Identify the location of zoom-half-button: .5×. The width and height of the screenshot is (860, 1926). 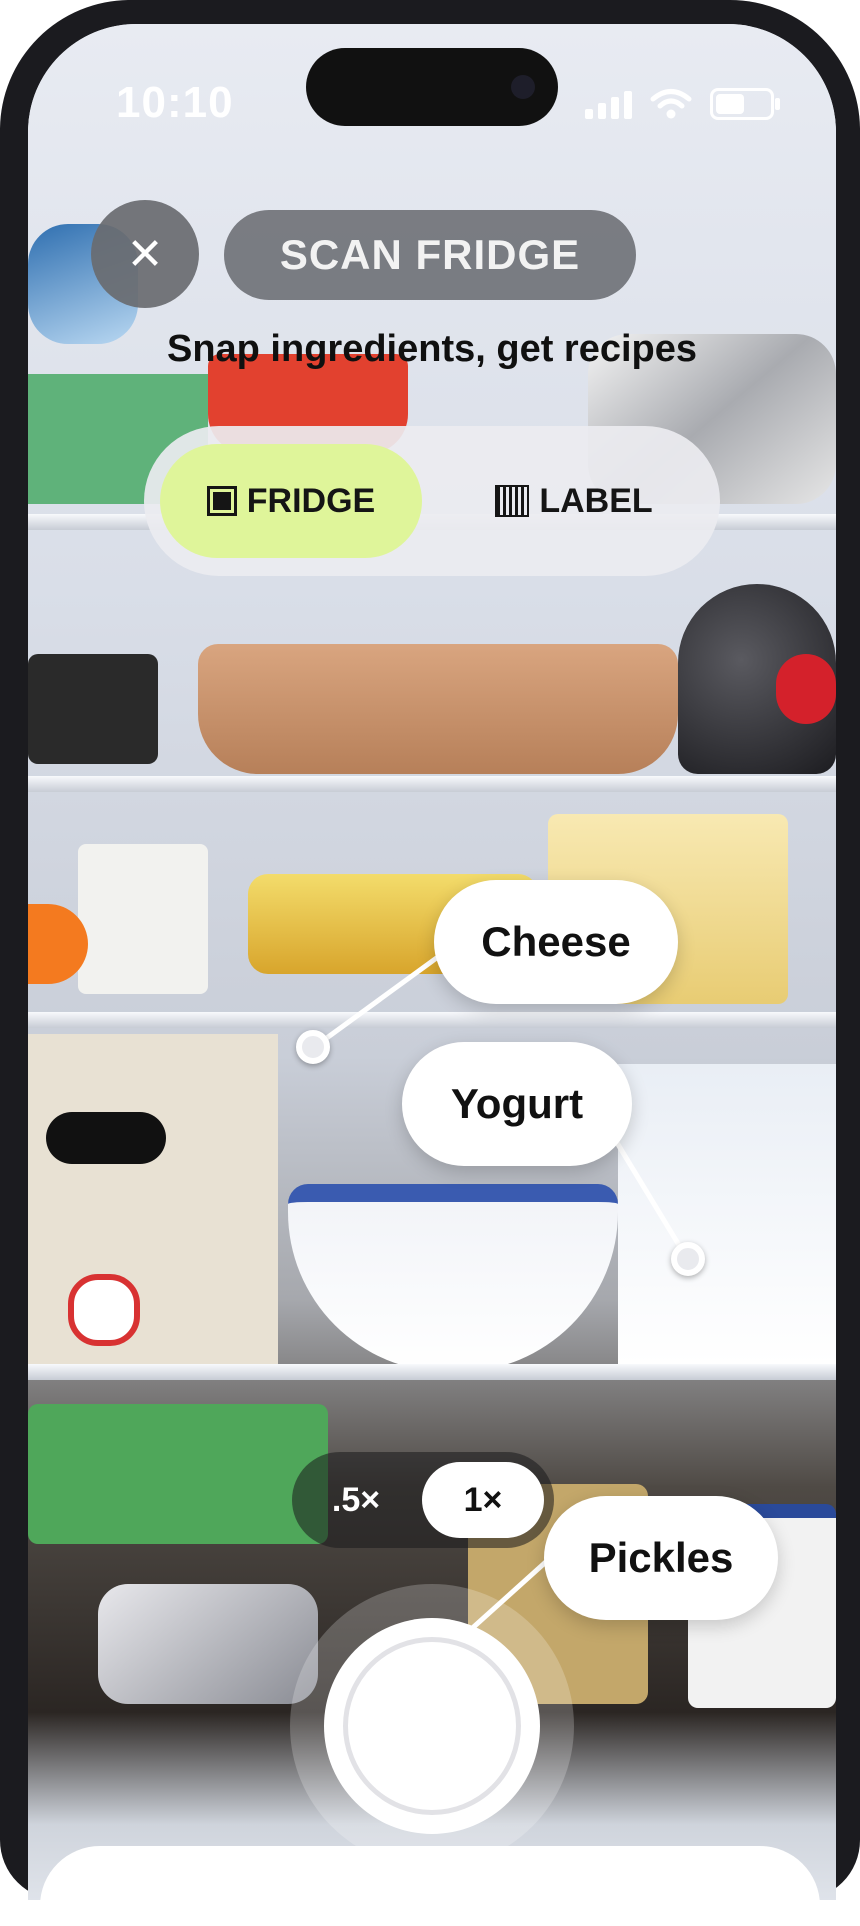
(356, 1500).